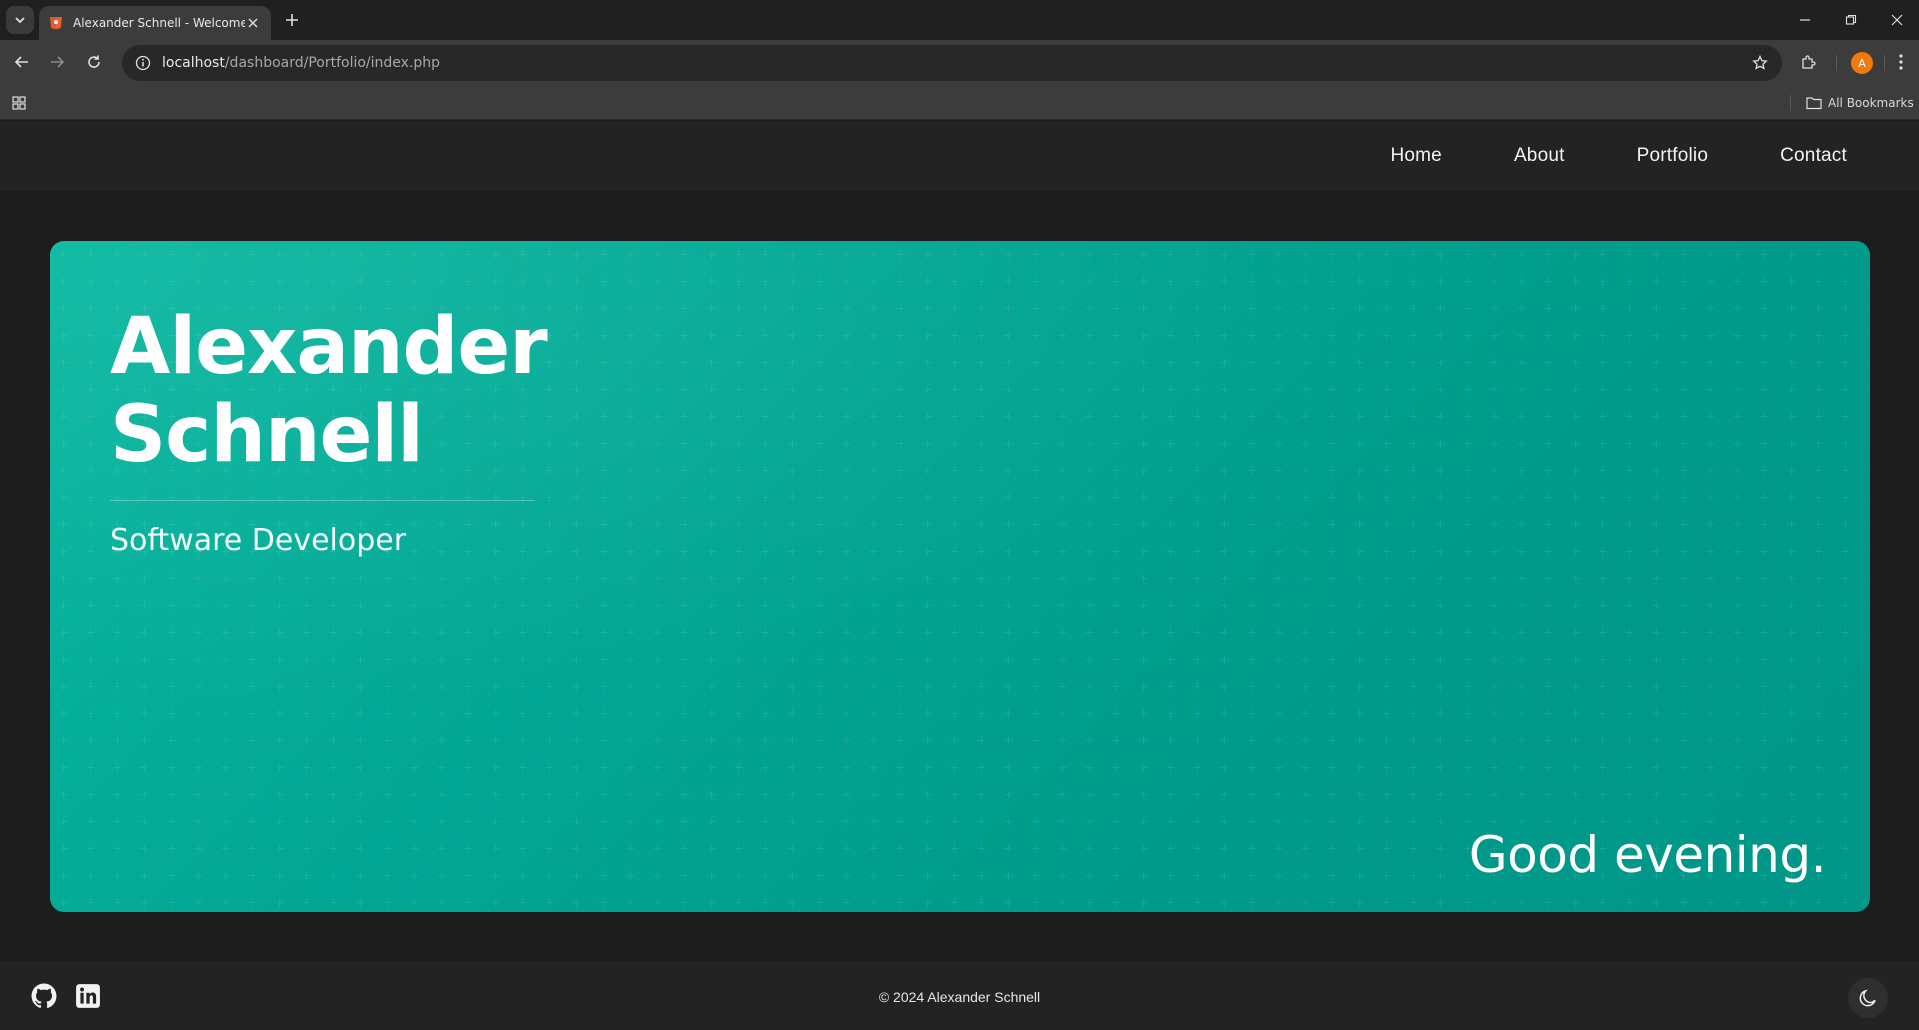 The image size is (1919, 1030). What do you see at coordinates (258, 540) in the screenshot?
I see `hero-role: Software Developer` at bounding box center [258, 540].